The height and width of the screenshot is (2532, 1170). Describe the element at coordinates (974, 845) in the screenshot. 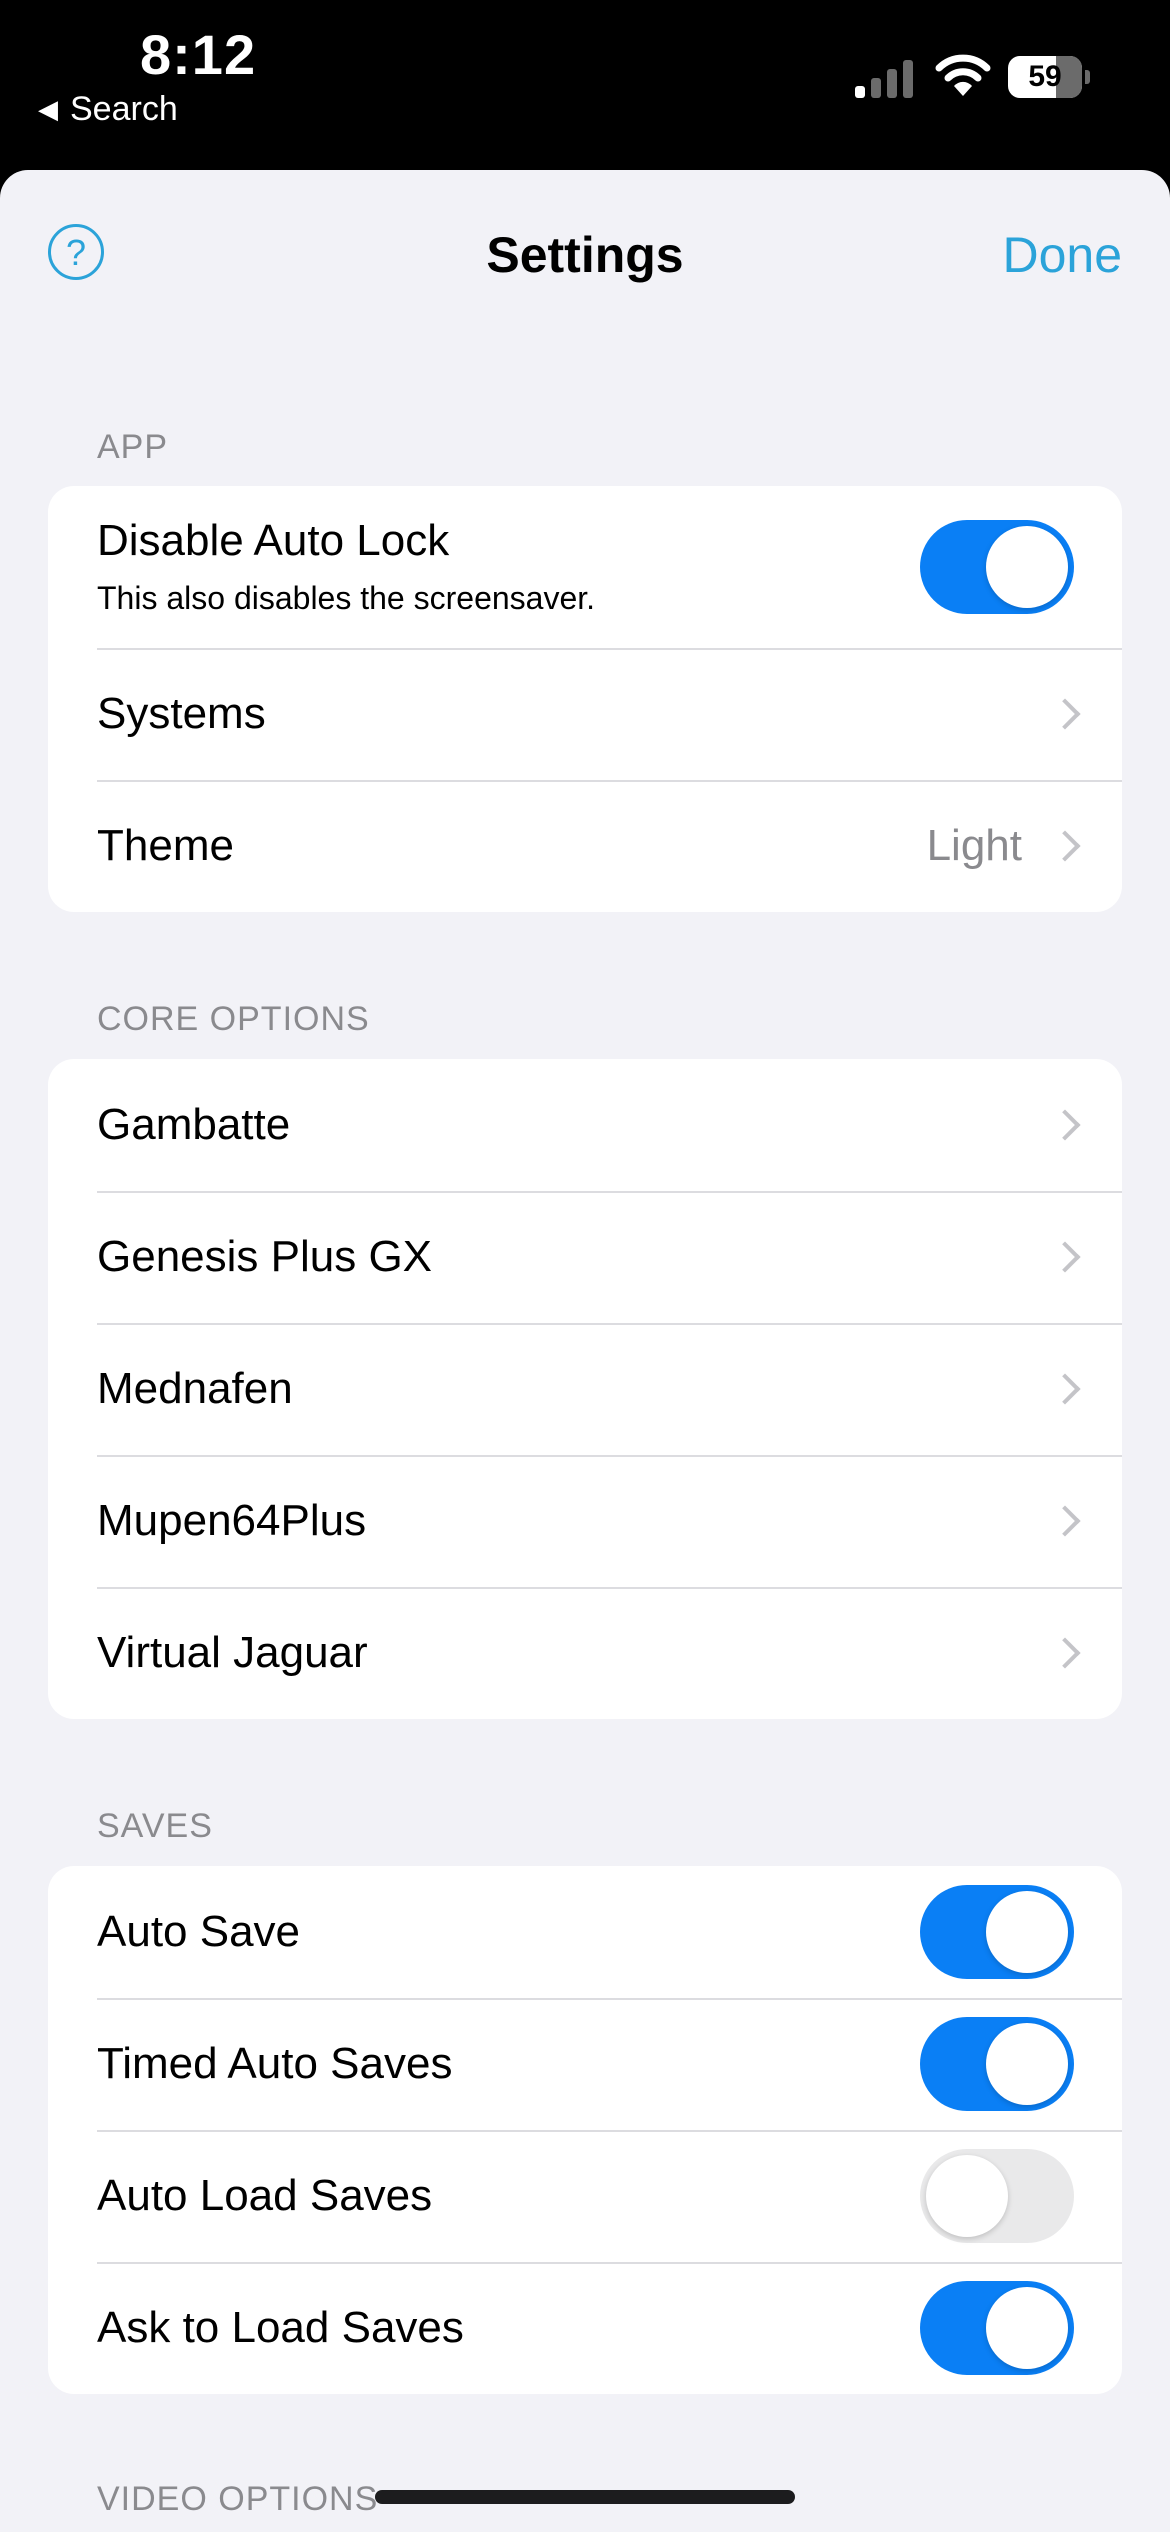

I see `theme-value: Light` at that location.